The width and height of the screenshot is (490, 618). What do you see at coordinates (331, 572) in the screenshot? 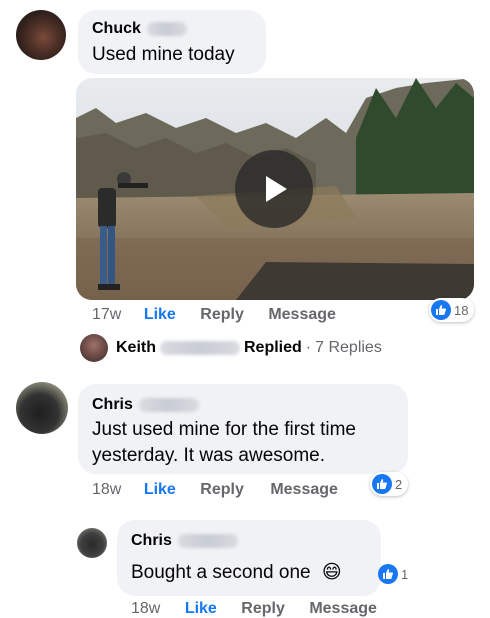
I see `grinning-face-icon: 😄` at bounding box center [331, 572].